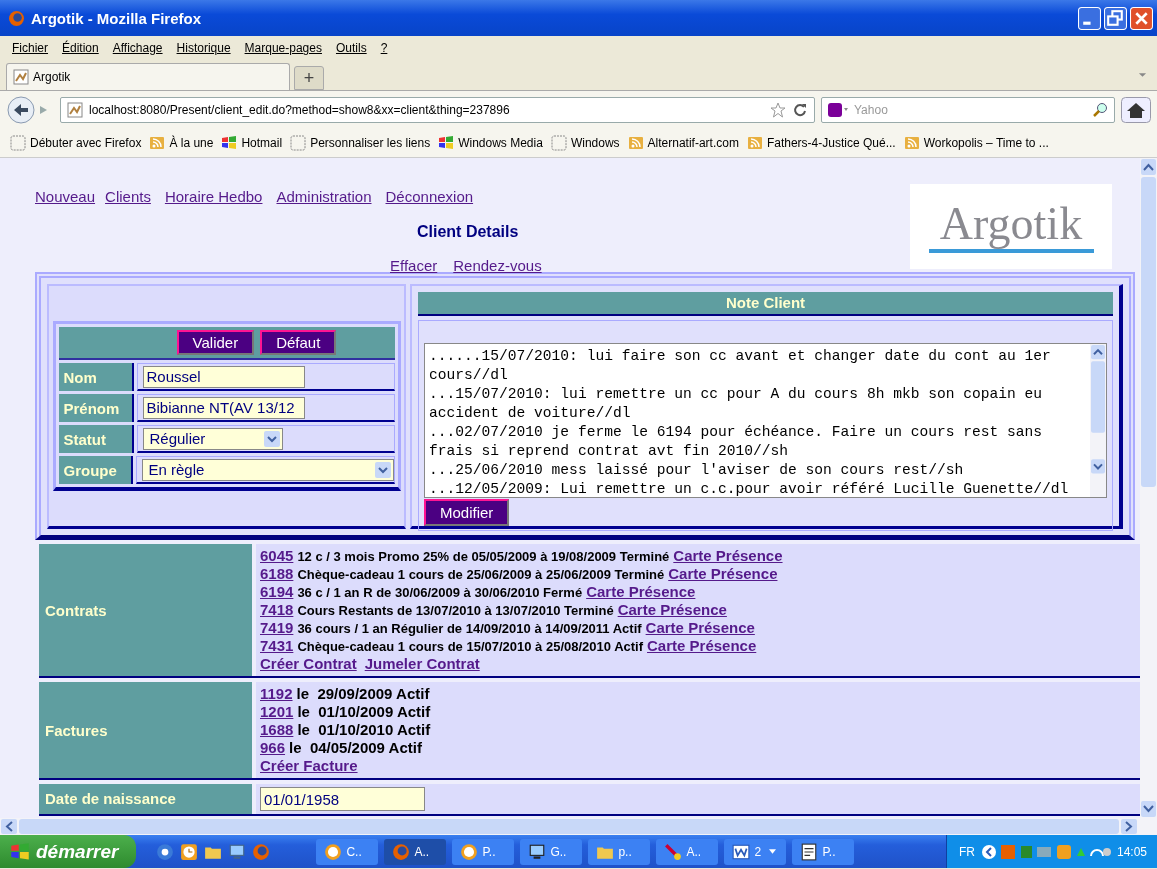 The height and width of the screenshot is (869, 1157). What do you see at coordinates (468, 232) in the screenshot?
I see `page-title: Client Details` at bounding box center [468, 232].